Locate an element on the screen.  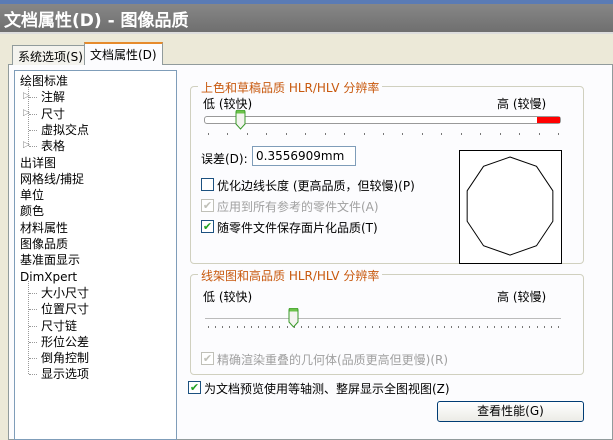
error-input: 0.3556909mm is located at coordinates (304, 156).